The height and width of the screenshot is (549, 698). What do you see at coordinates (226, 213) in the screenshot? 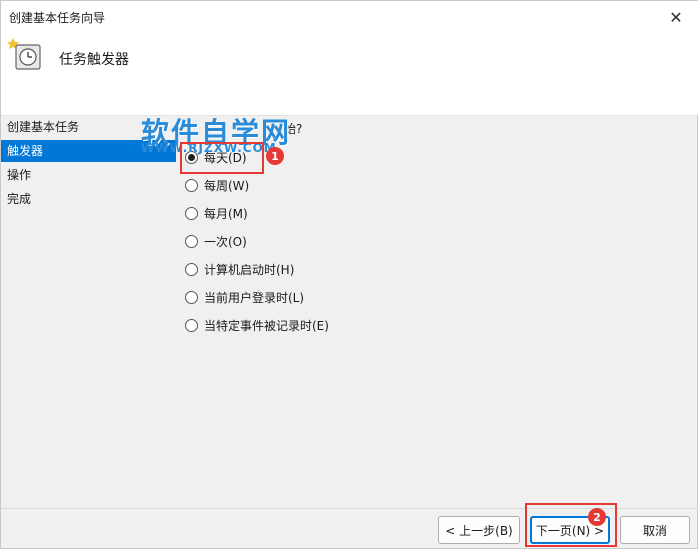
I see `option-label: 每月(M)` at bounding box center [226, 213].